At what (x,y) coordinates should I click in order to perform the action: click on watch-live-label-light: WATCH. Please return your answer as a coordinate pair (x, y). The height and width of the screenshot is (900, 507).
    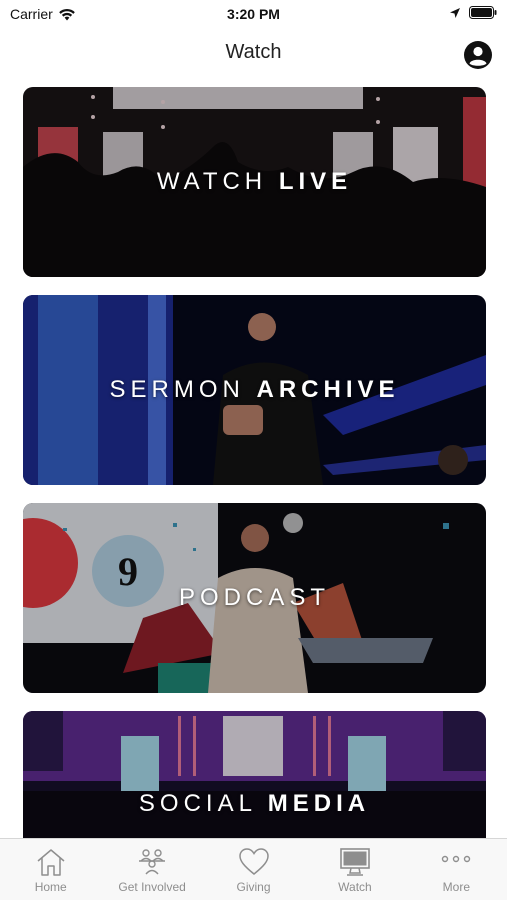
    Looking at the image, I should click on (212, 181).